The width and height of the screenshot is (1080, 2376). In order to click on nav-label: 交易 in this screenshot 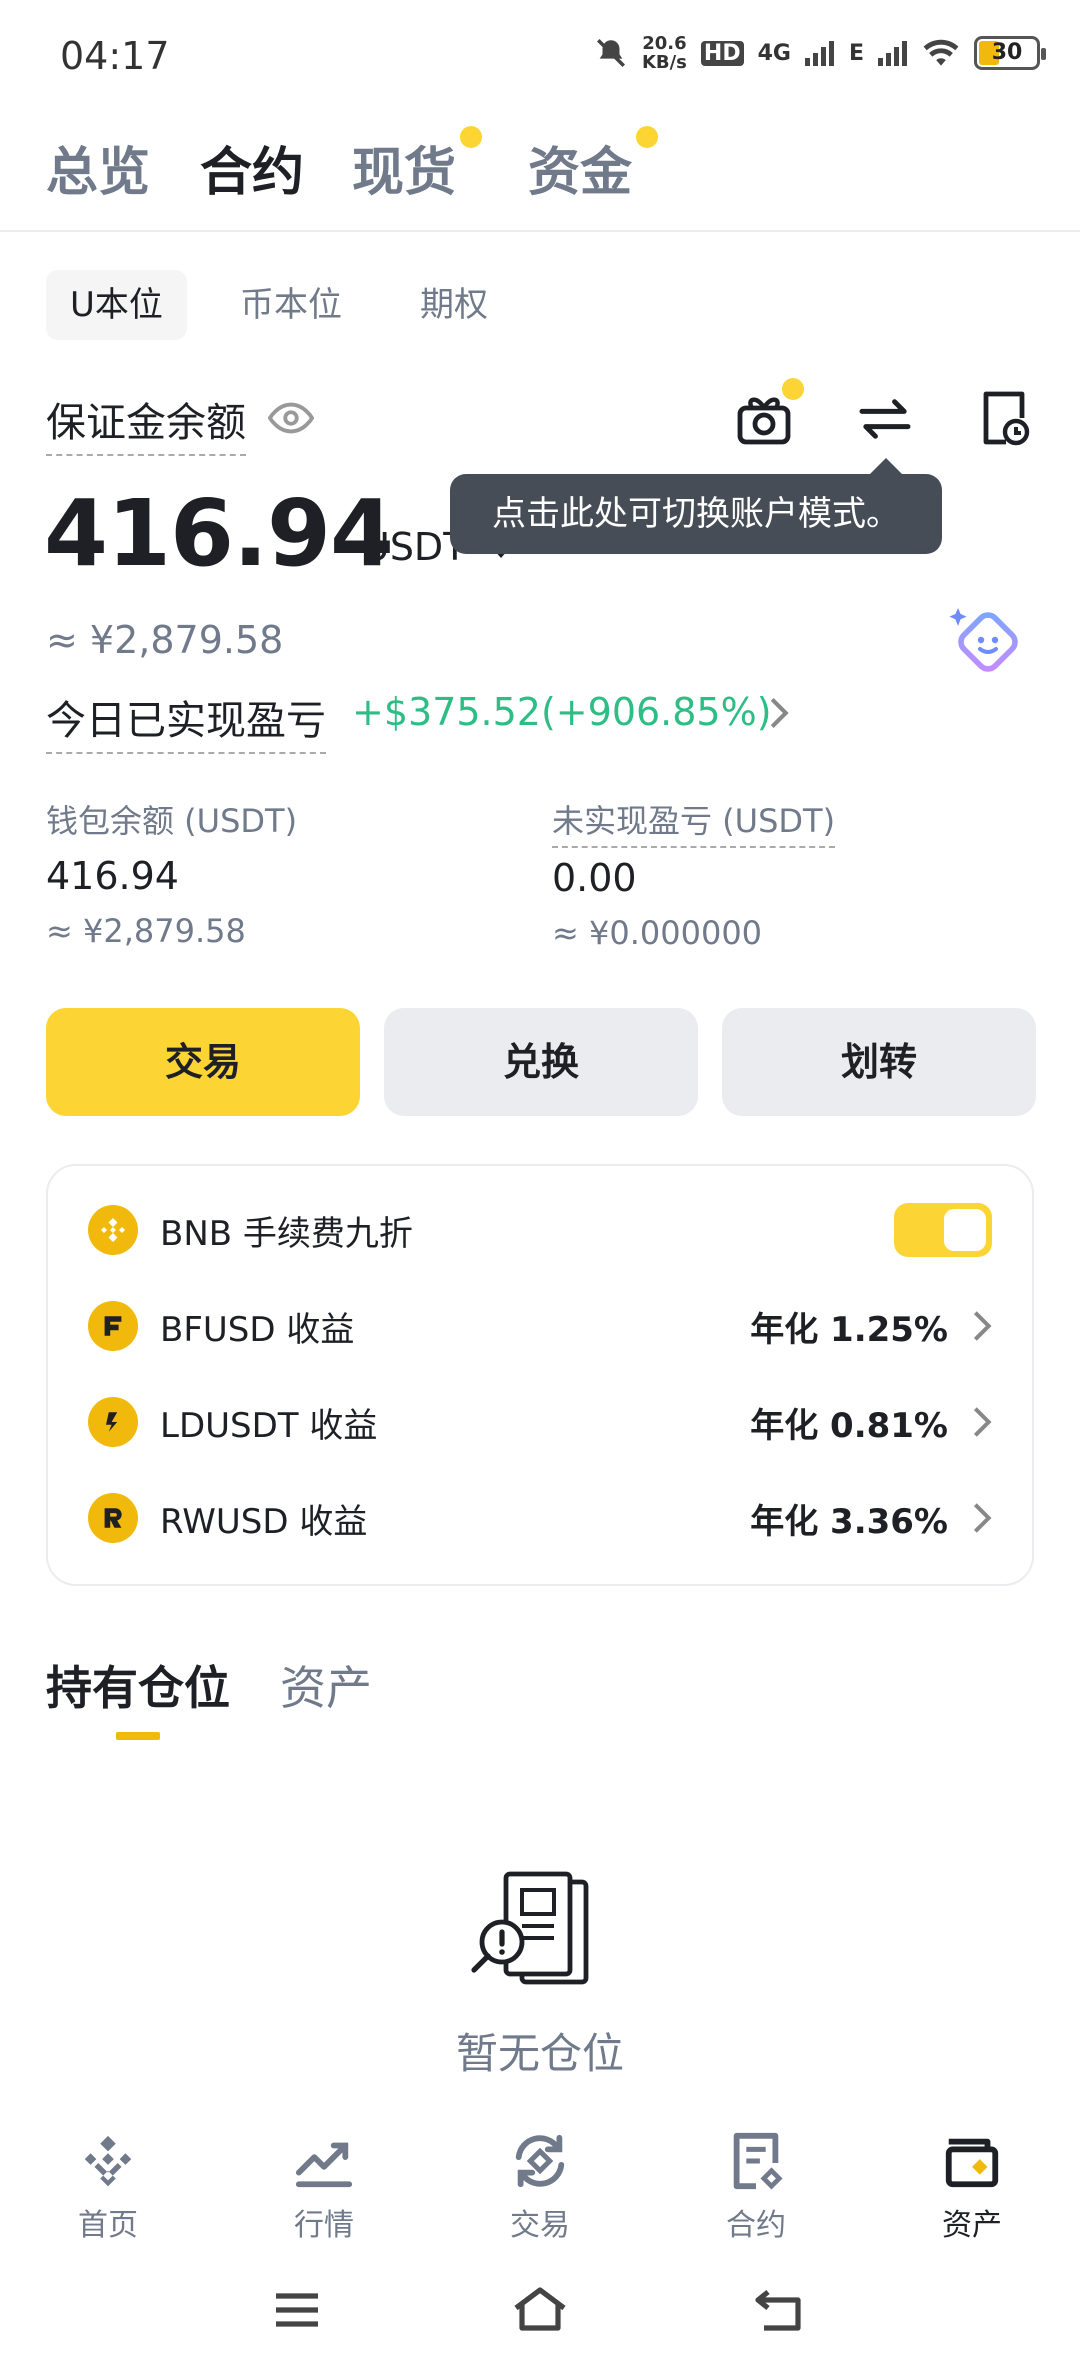, I will do `click(540, 2225)`.